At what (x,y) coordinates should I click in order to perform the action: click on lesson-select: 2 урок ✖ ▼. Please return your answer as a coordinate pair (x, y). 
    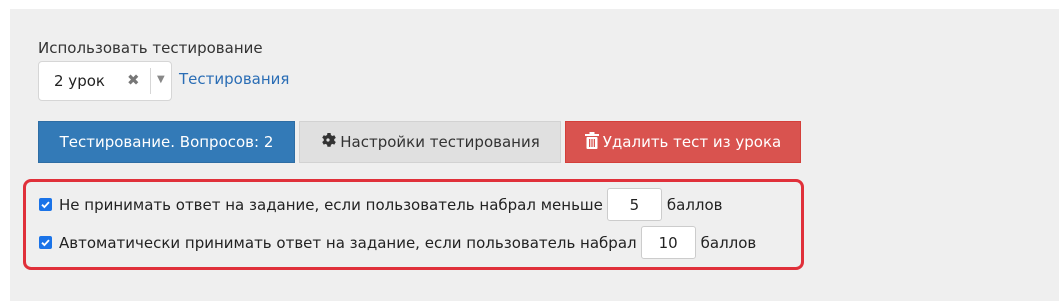
    Looking at the image, I should click on (105, 81).